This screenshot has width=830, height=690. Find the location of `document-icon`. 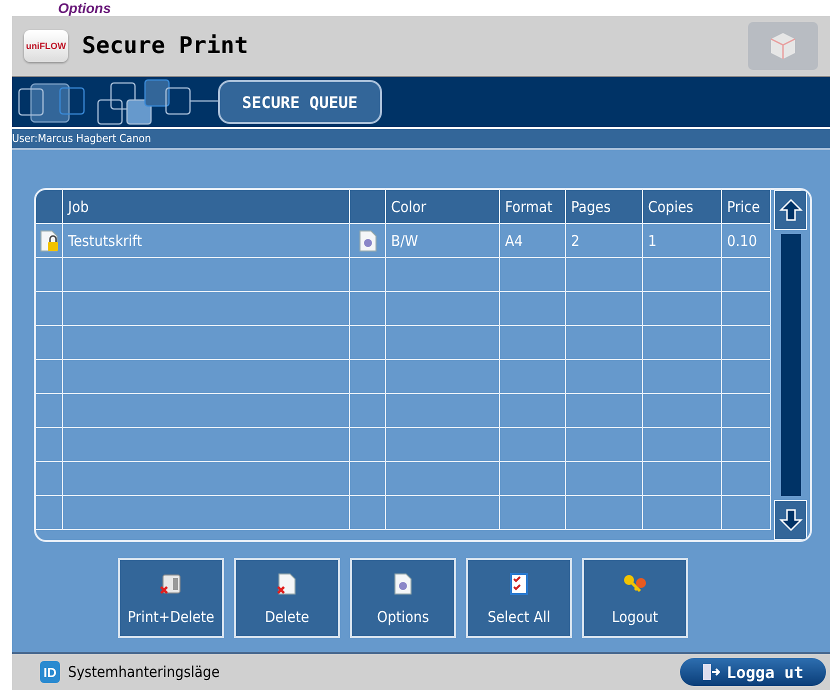

document-icon is located at coordinates (287, 583).